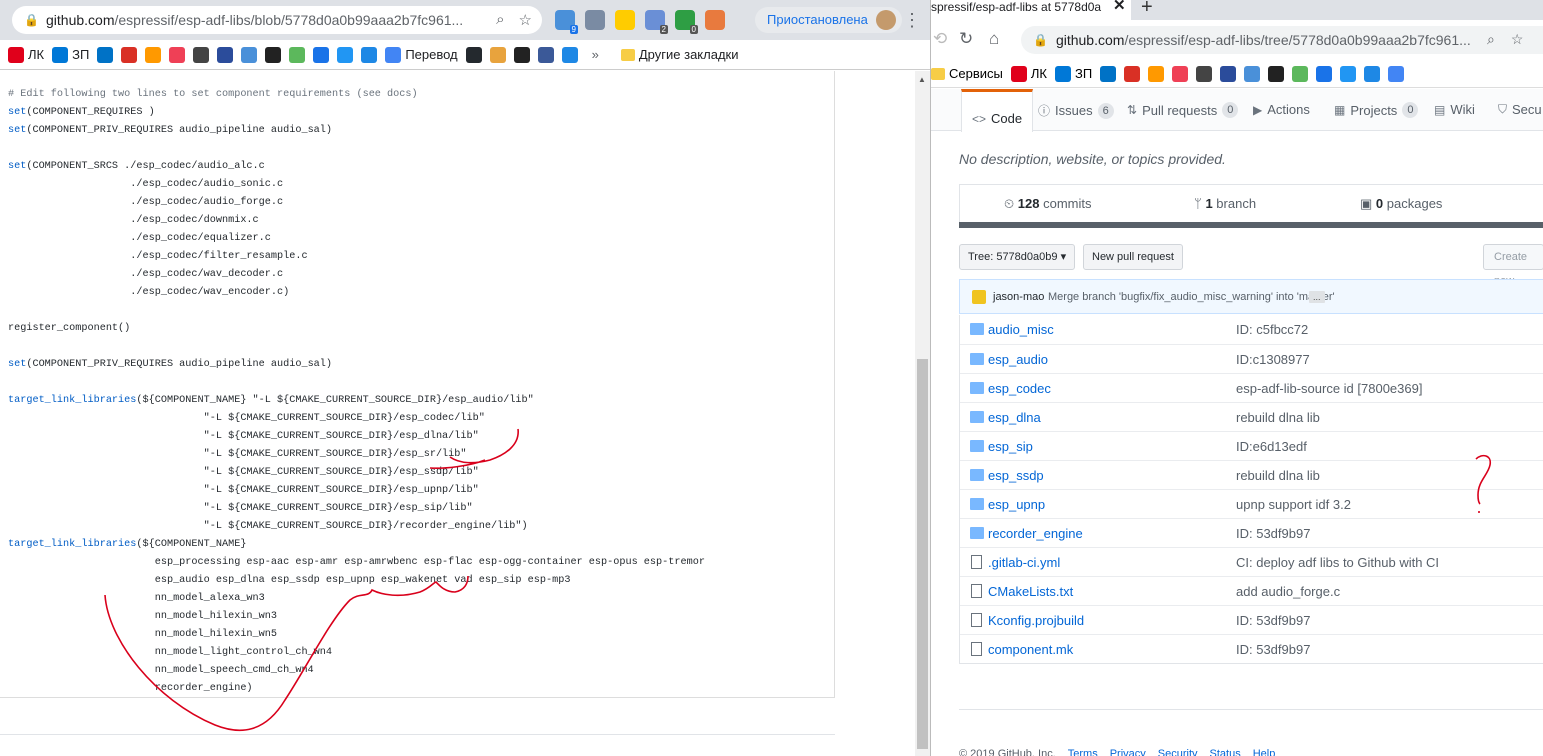 The image size is (1543, 756). I want to click on footer-link-help: Help, so click(1264, 752).